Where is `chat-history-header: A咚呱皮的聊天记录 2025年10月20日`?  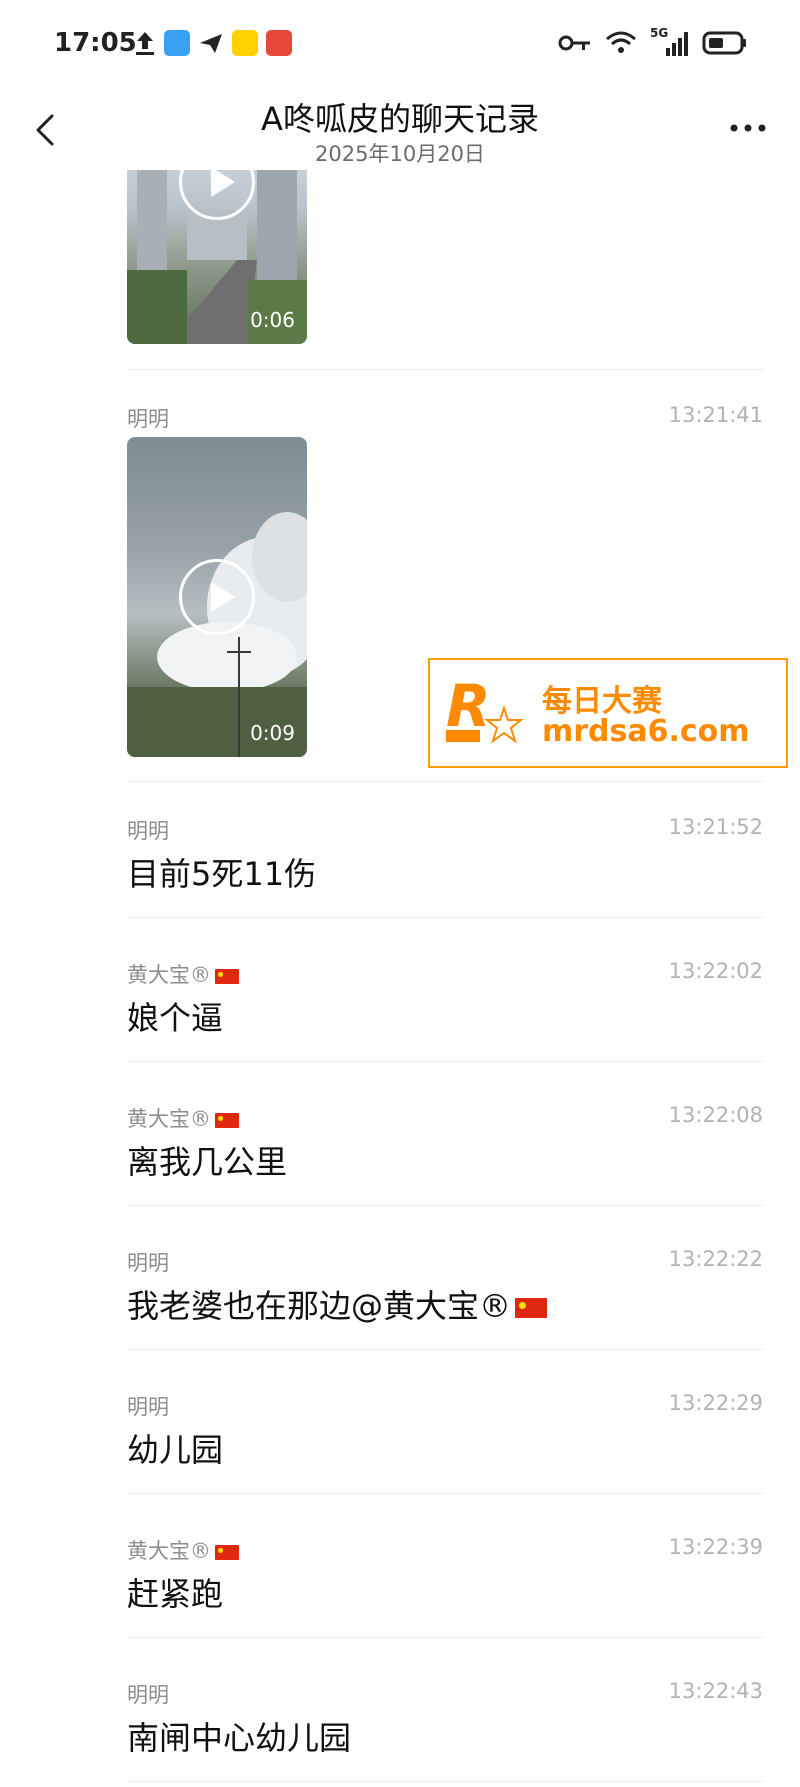
chat-history-header: A咚呱皮的聊天记录 2025年10月20日 is located at coordinates (400, 130).